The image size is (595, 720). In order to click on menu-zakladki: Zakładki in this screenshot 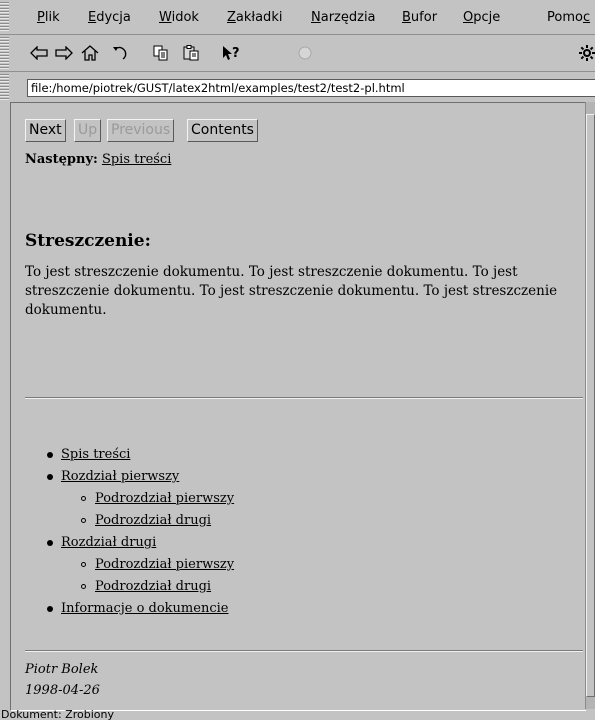, I will do `click(254, 17)`.